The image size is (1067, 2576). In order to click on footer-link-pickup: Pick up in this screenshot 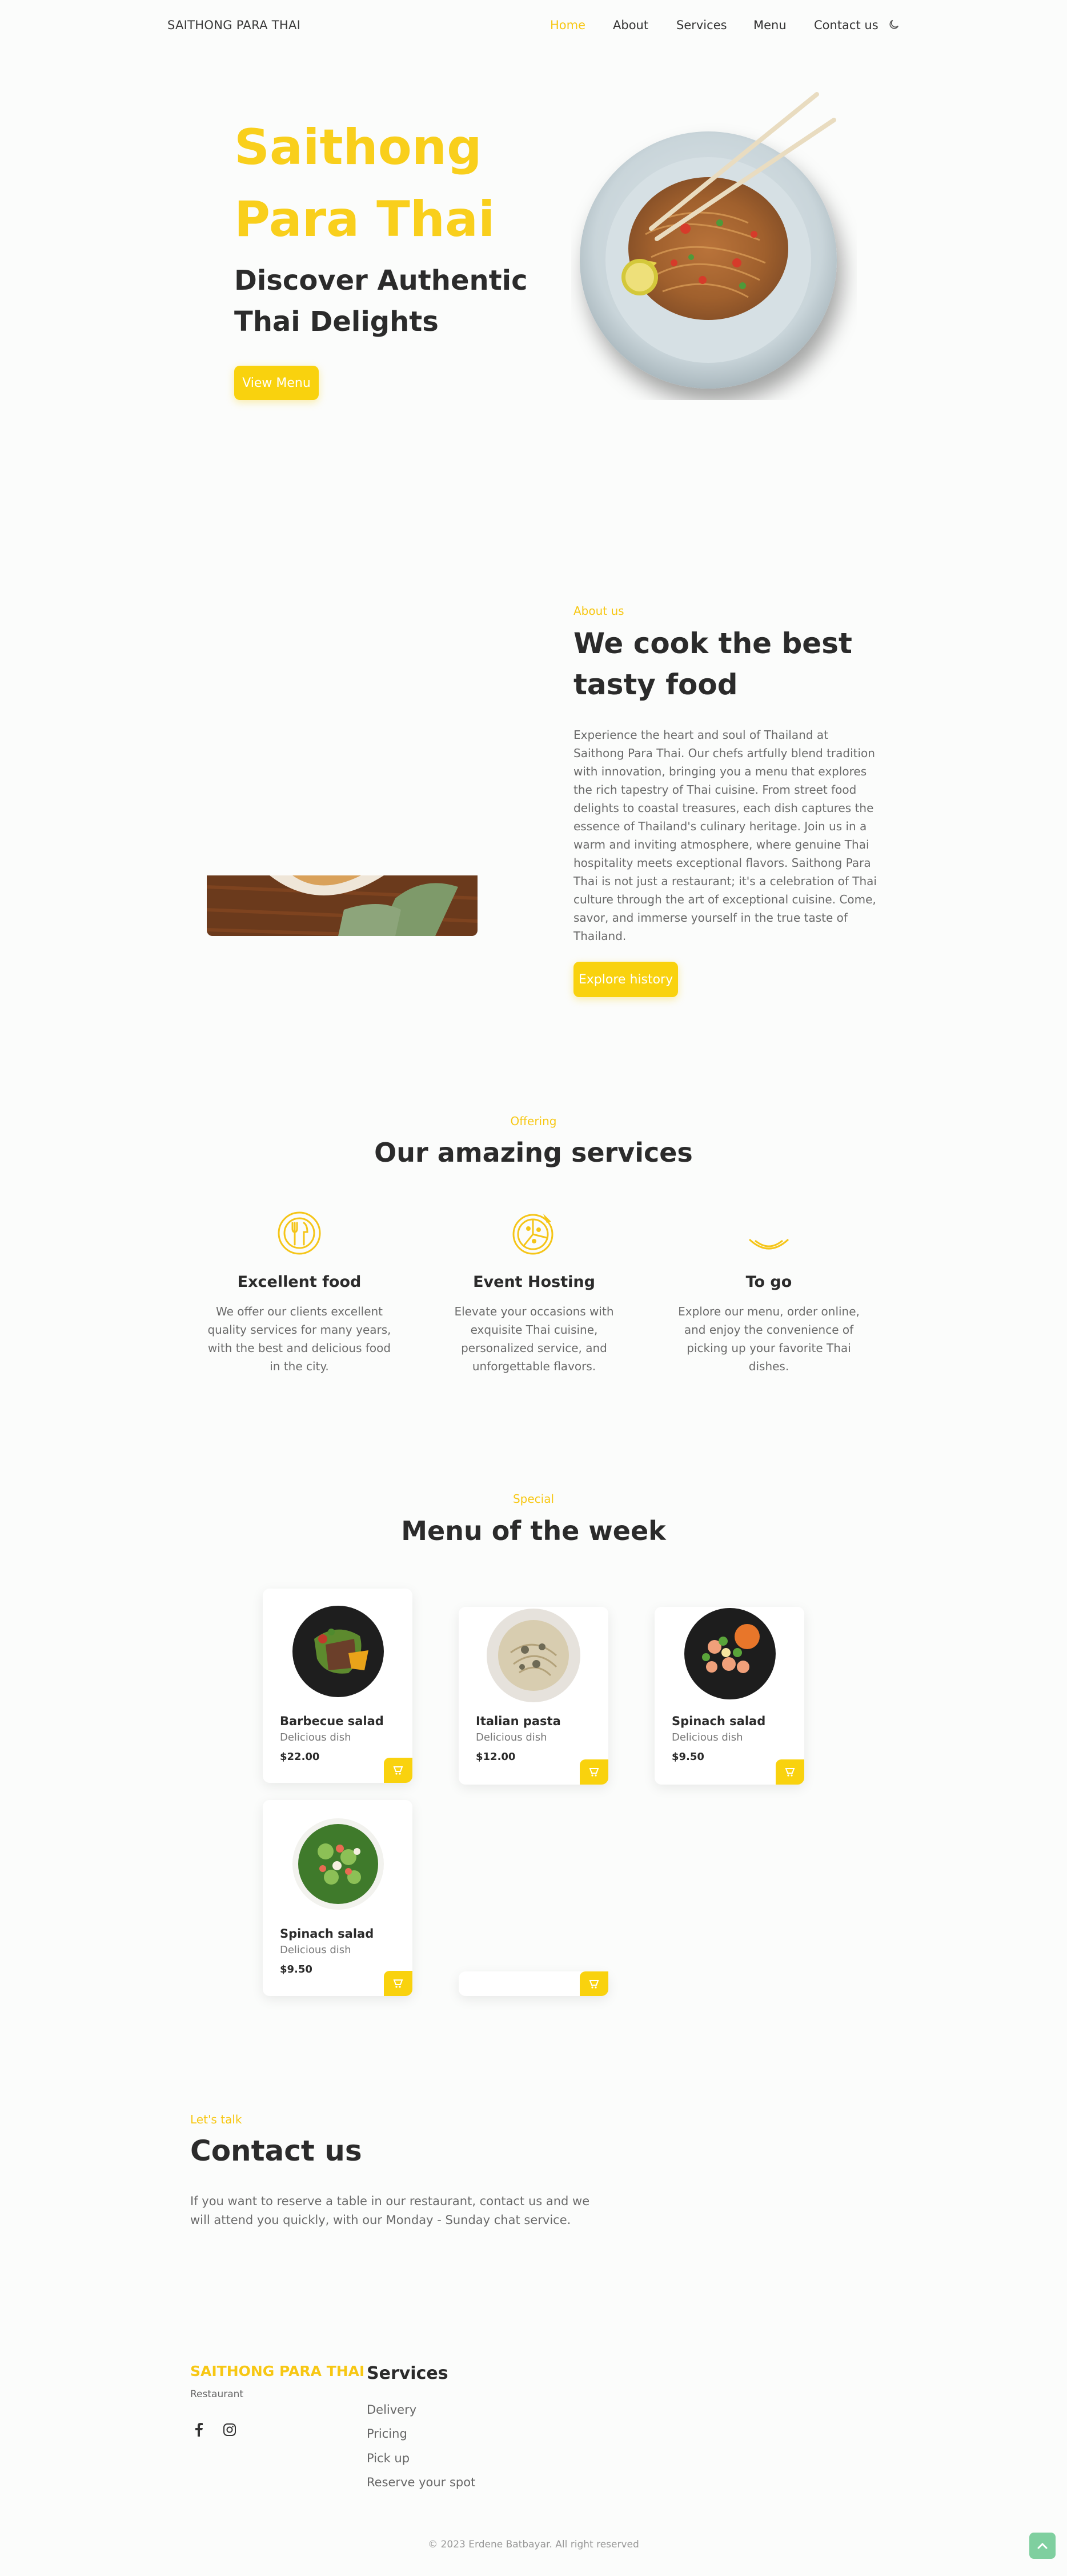, I will do `click(388, 2458)`.